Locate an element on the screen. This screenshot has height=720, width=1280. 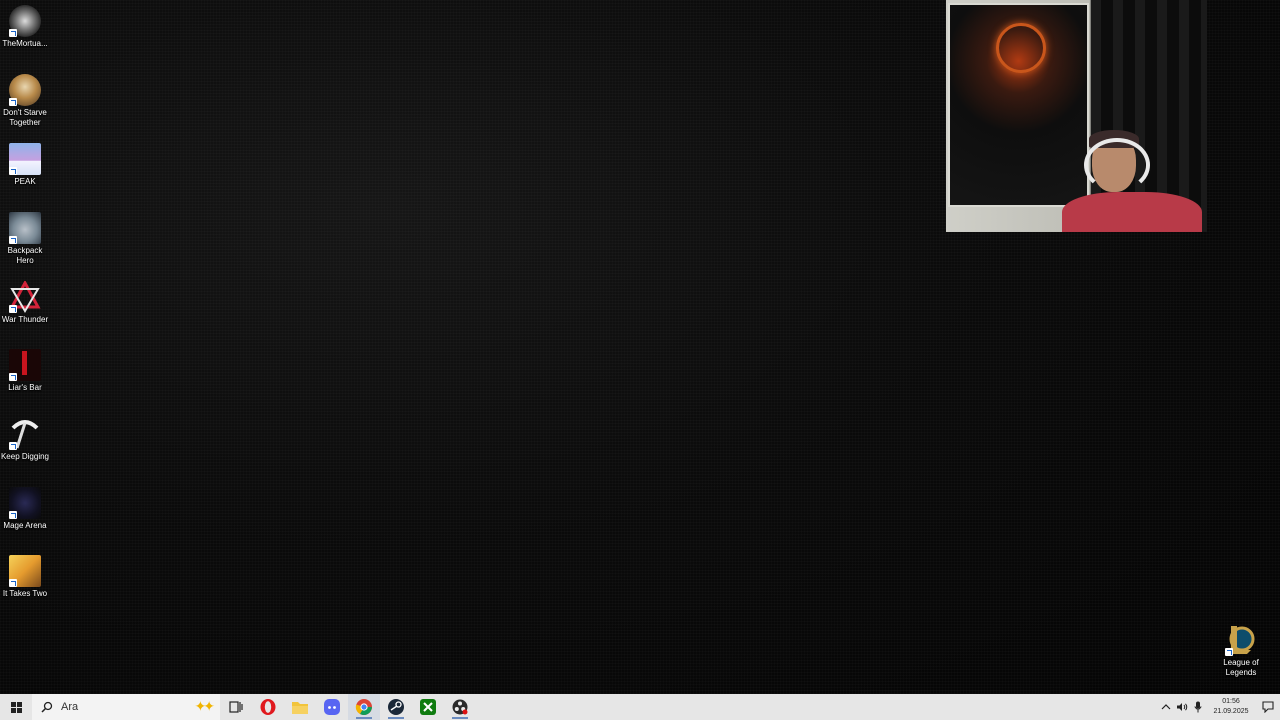
search-highlight-icon: ✦✦ is located at coordinates (205, 706).